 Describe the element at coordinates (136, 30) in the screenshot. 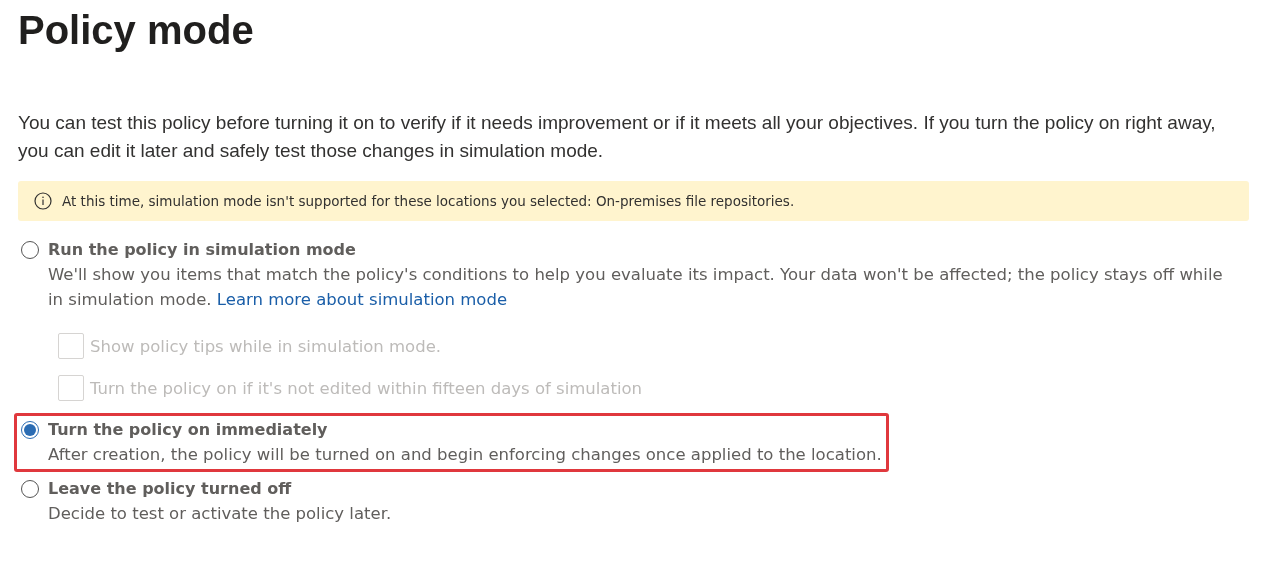

I see `page-title: Policy mode` at that location.